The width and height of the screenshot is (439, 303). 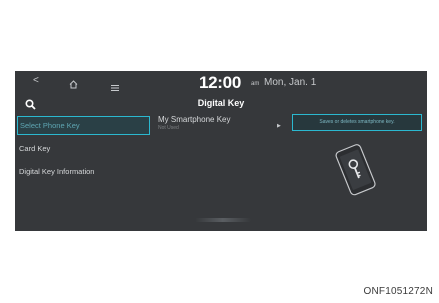 What do you see at coordinates (36, 80) in the screenshot?
I see `back-icon: <` at bounding box center [36, 80].